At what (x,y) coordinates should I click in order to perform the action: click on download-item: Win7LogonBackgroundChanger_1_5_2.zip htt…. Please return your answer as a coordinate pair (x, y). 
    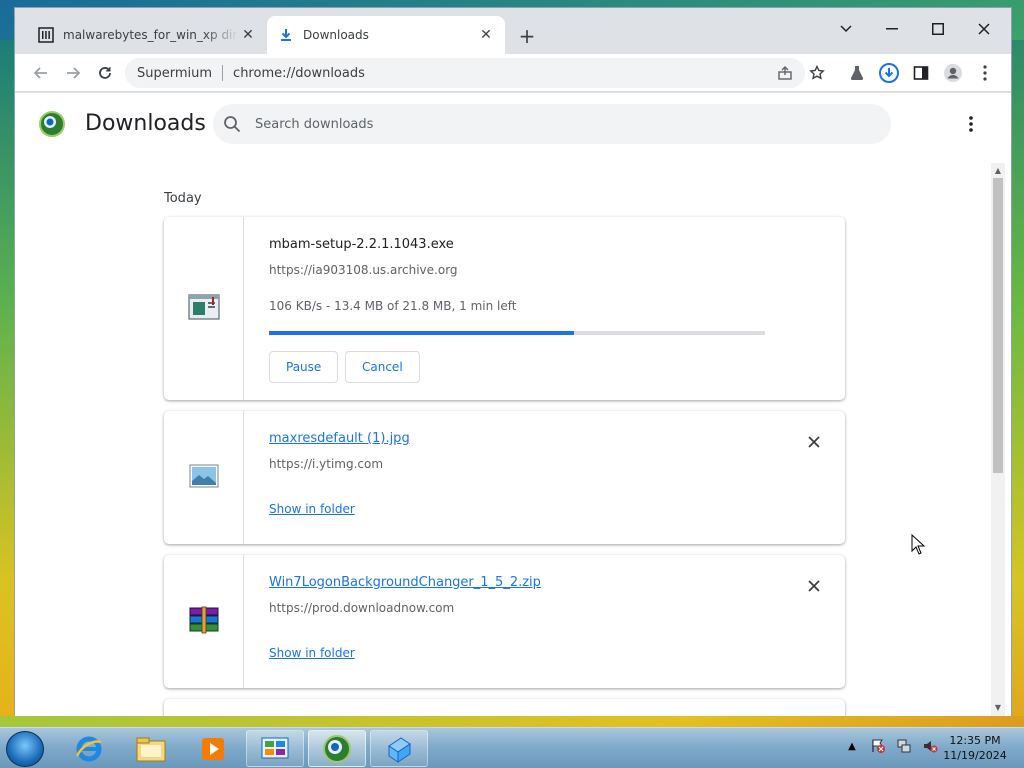
    Looking at the image, I should click on (504, 621).